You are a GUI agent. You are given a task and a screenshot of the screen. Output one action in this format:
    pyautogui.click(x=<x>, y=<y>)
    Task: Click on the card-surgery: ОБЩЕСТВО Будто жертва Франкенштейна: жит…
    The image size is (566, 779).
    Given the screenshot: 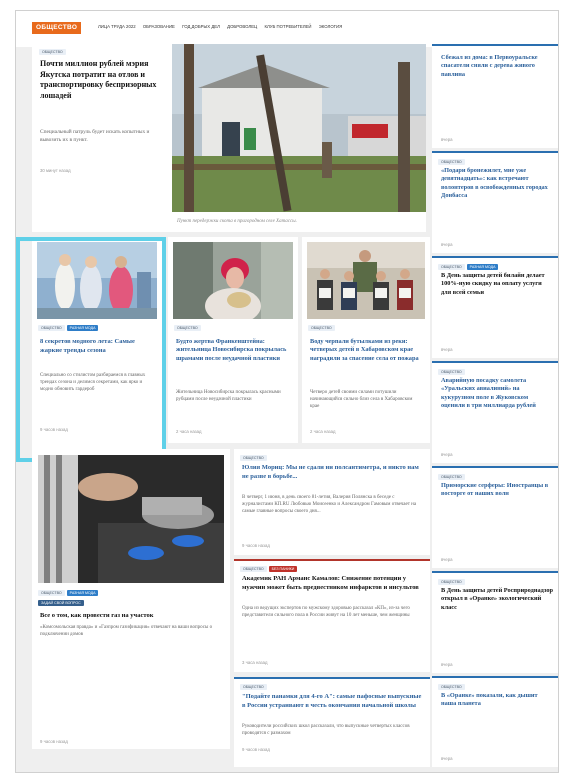 What is the action you would take?
    pyautogui.click(x=233, y=340)
    